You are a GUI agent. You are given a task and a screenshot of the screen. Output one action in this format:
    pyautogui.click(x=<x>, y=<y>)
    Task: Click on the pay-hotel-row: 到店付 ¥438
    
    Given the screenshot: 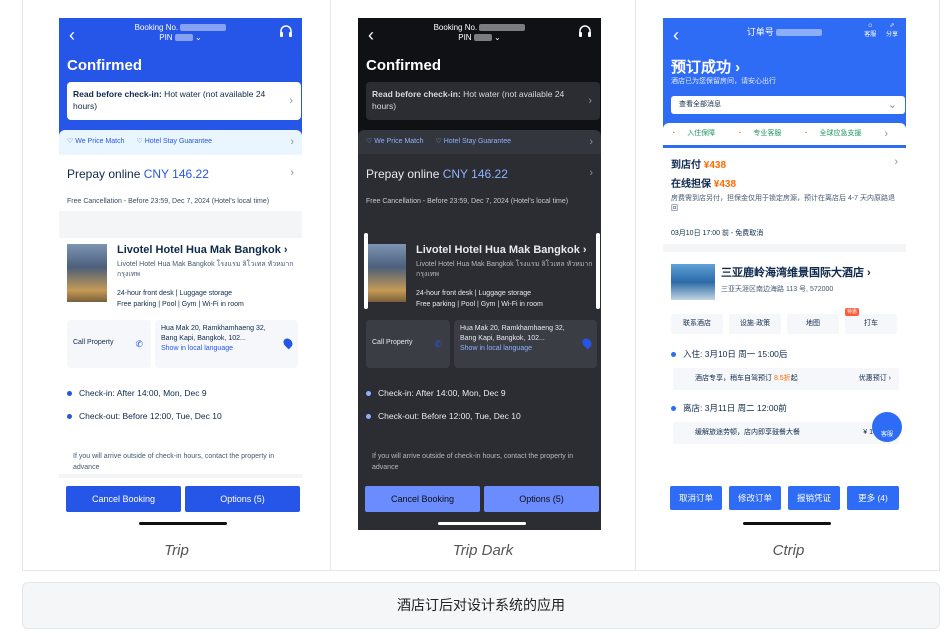 What is the action you would take?
    pyautogui.click(x=784, y=163)
    